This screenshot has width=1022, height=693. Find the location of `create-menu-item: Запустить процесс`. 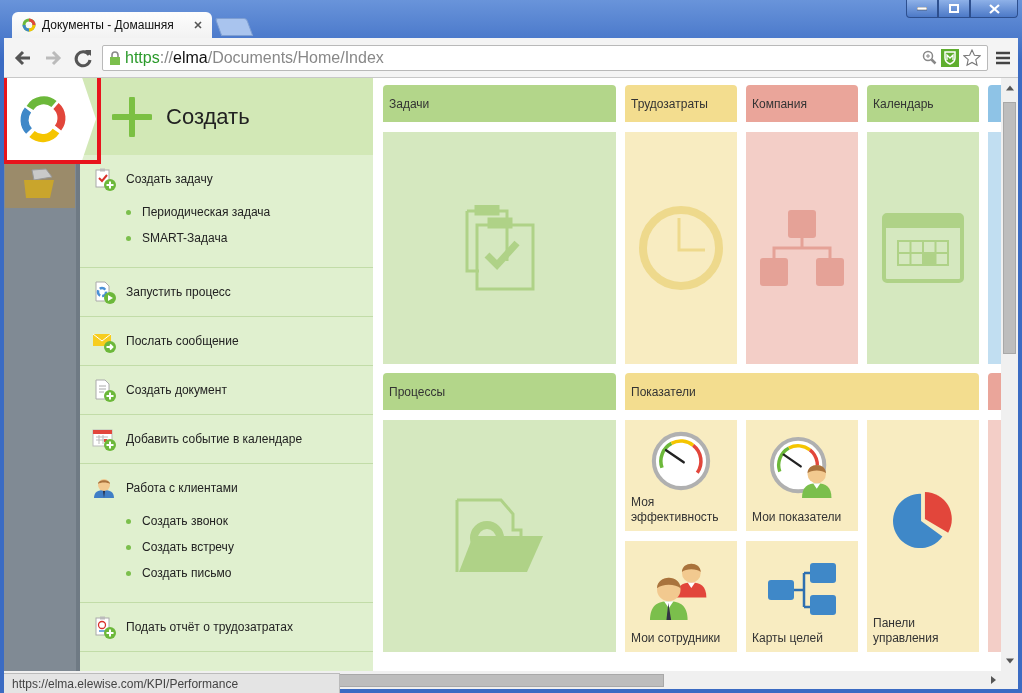

create-menu-item: Запустить процесс is located at coordinates (178, 292).